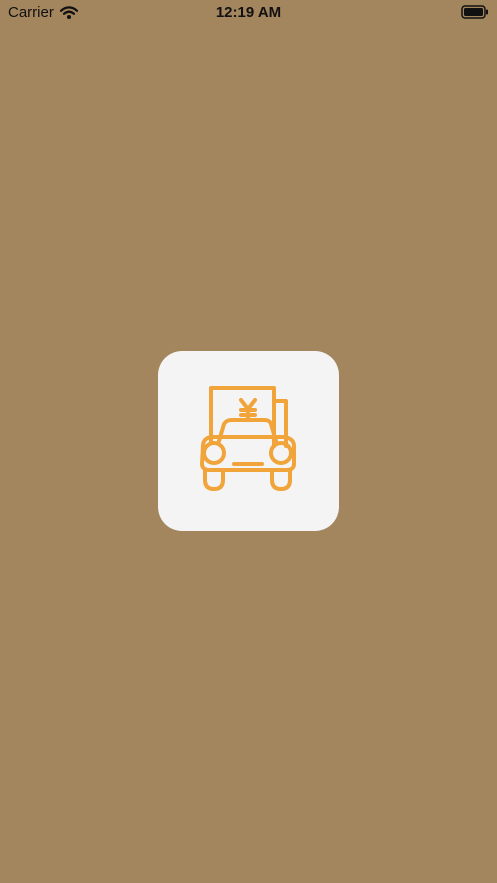 Image resolution: width=497 pixels, height=883 pixels. I want to click on status-time: 12:19 AM, so click(248, 12).